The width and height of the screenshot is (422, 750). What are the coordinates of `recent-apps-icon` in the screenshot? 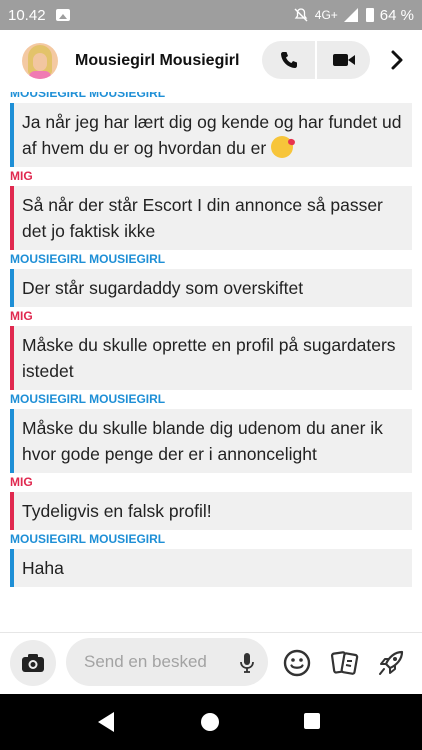 It's located at (312, 721).